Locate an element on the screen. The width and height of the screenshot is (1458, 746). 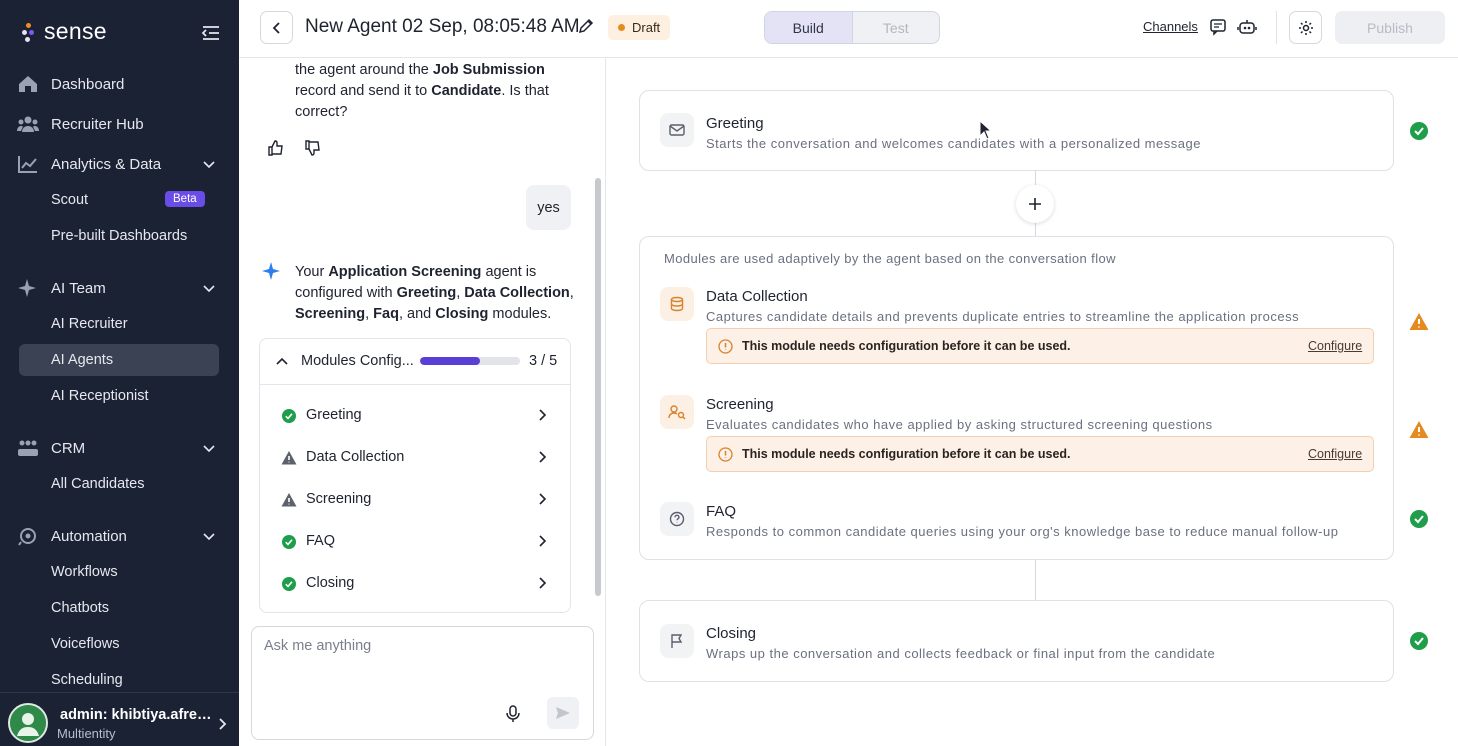
plus-icon is located at coordinates (1035, 204).